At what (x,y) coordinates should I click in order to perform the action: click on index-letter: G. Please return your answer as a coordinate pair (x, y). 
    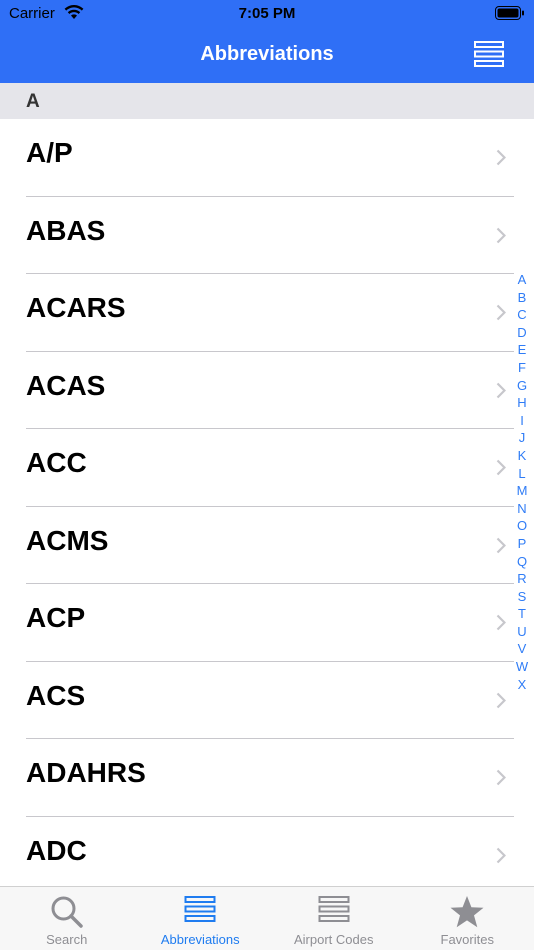
    Looking at the image, I should click on (522, 386).